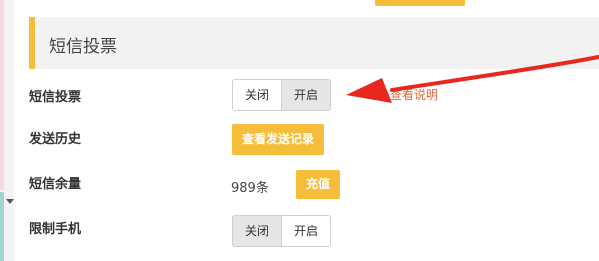 The image size is (599, 261). I want to click on annotation-arrow-icon, so click(472, 79).